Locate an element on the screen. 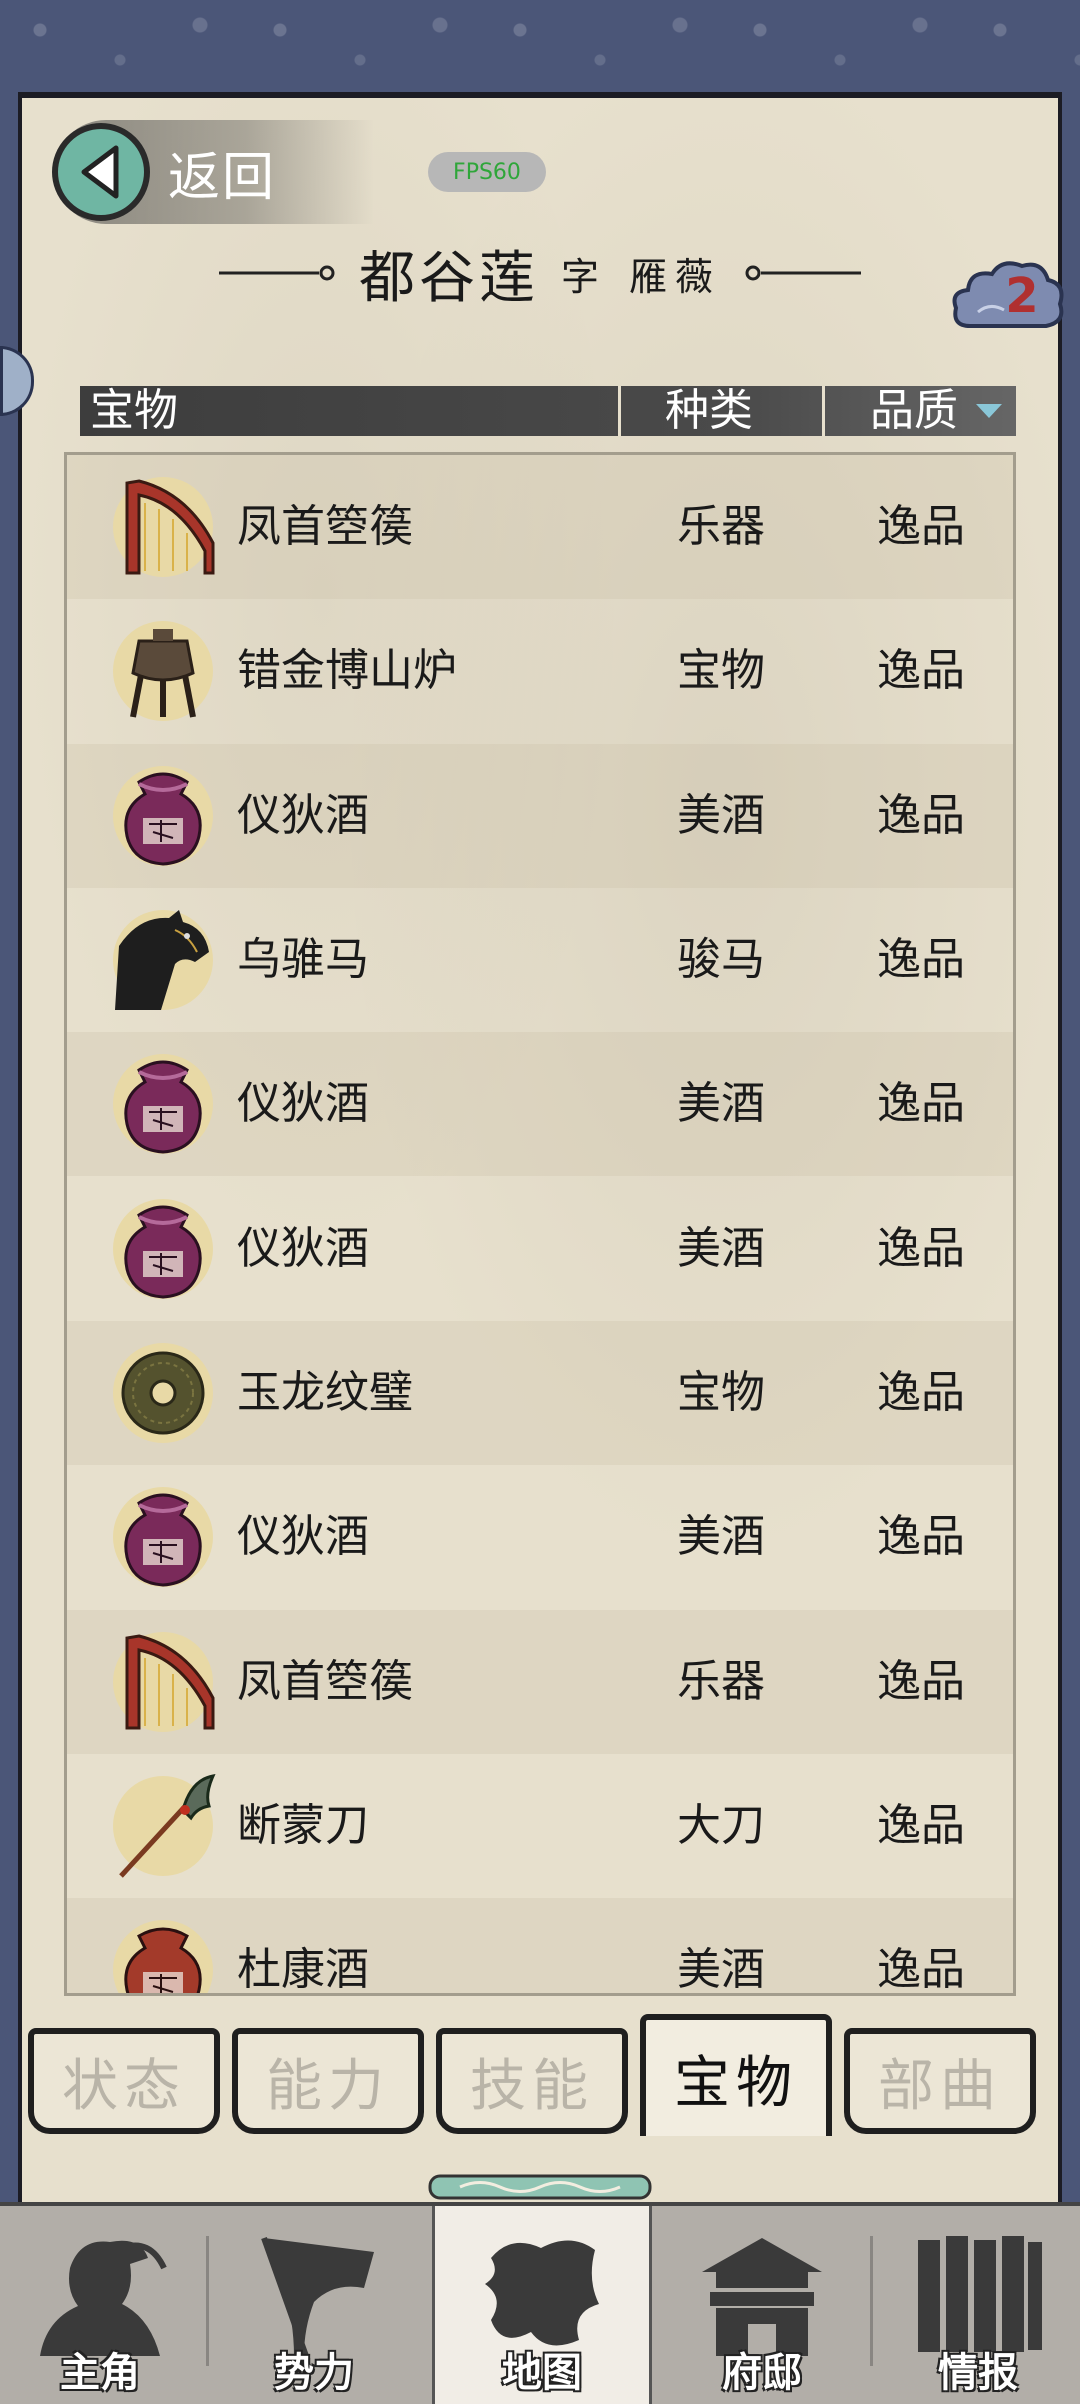 This screenshot has height=2404, width=1080. nav-protagonist-label: 主角 is located at coordinates (100, 2372).